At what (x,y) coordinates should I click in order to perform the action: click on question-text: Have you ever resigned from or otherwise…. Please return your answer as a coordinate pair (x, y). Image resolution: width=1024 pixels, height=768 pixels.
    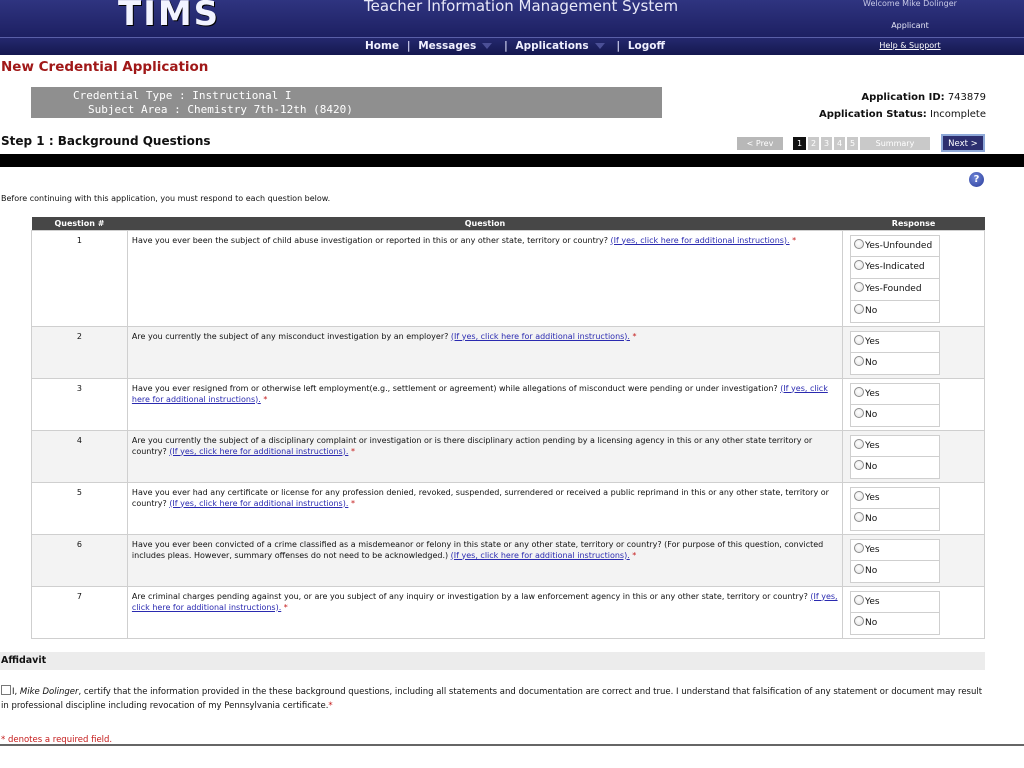
    Looking at the image, I should click on (485, 404).